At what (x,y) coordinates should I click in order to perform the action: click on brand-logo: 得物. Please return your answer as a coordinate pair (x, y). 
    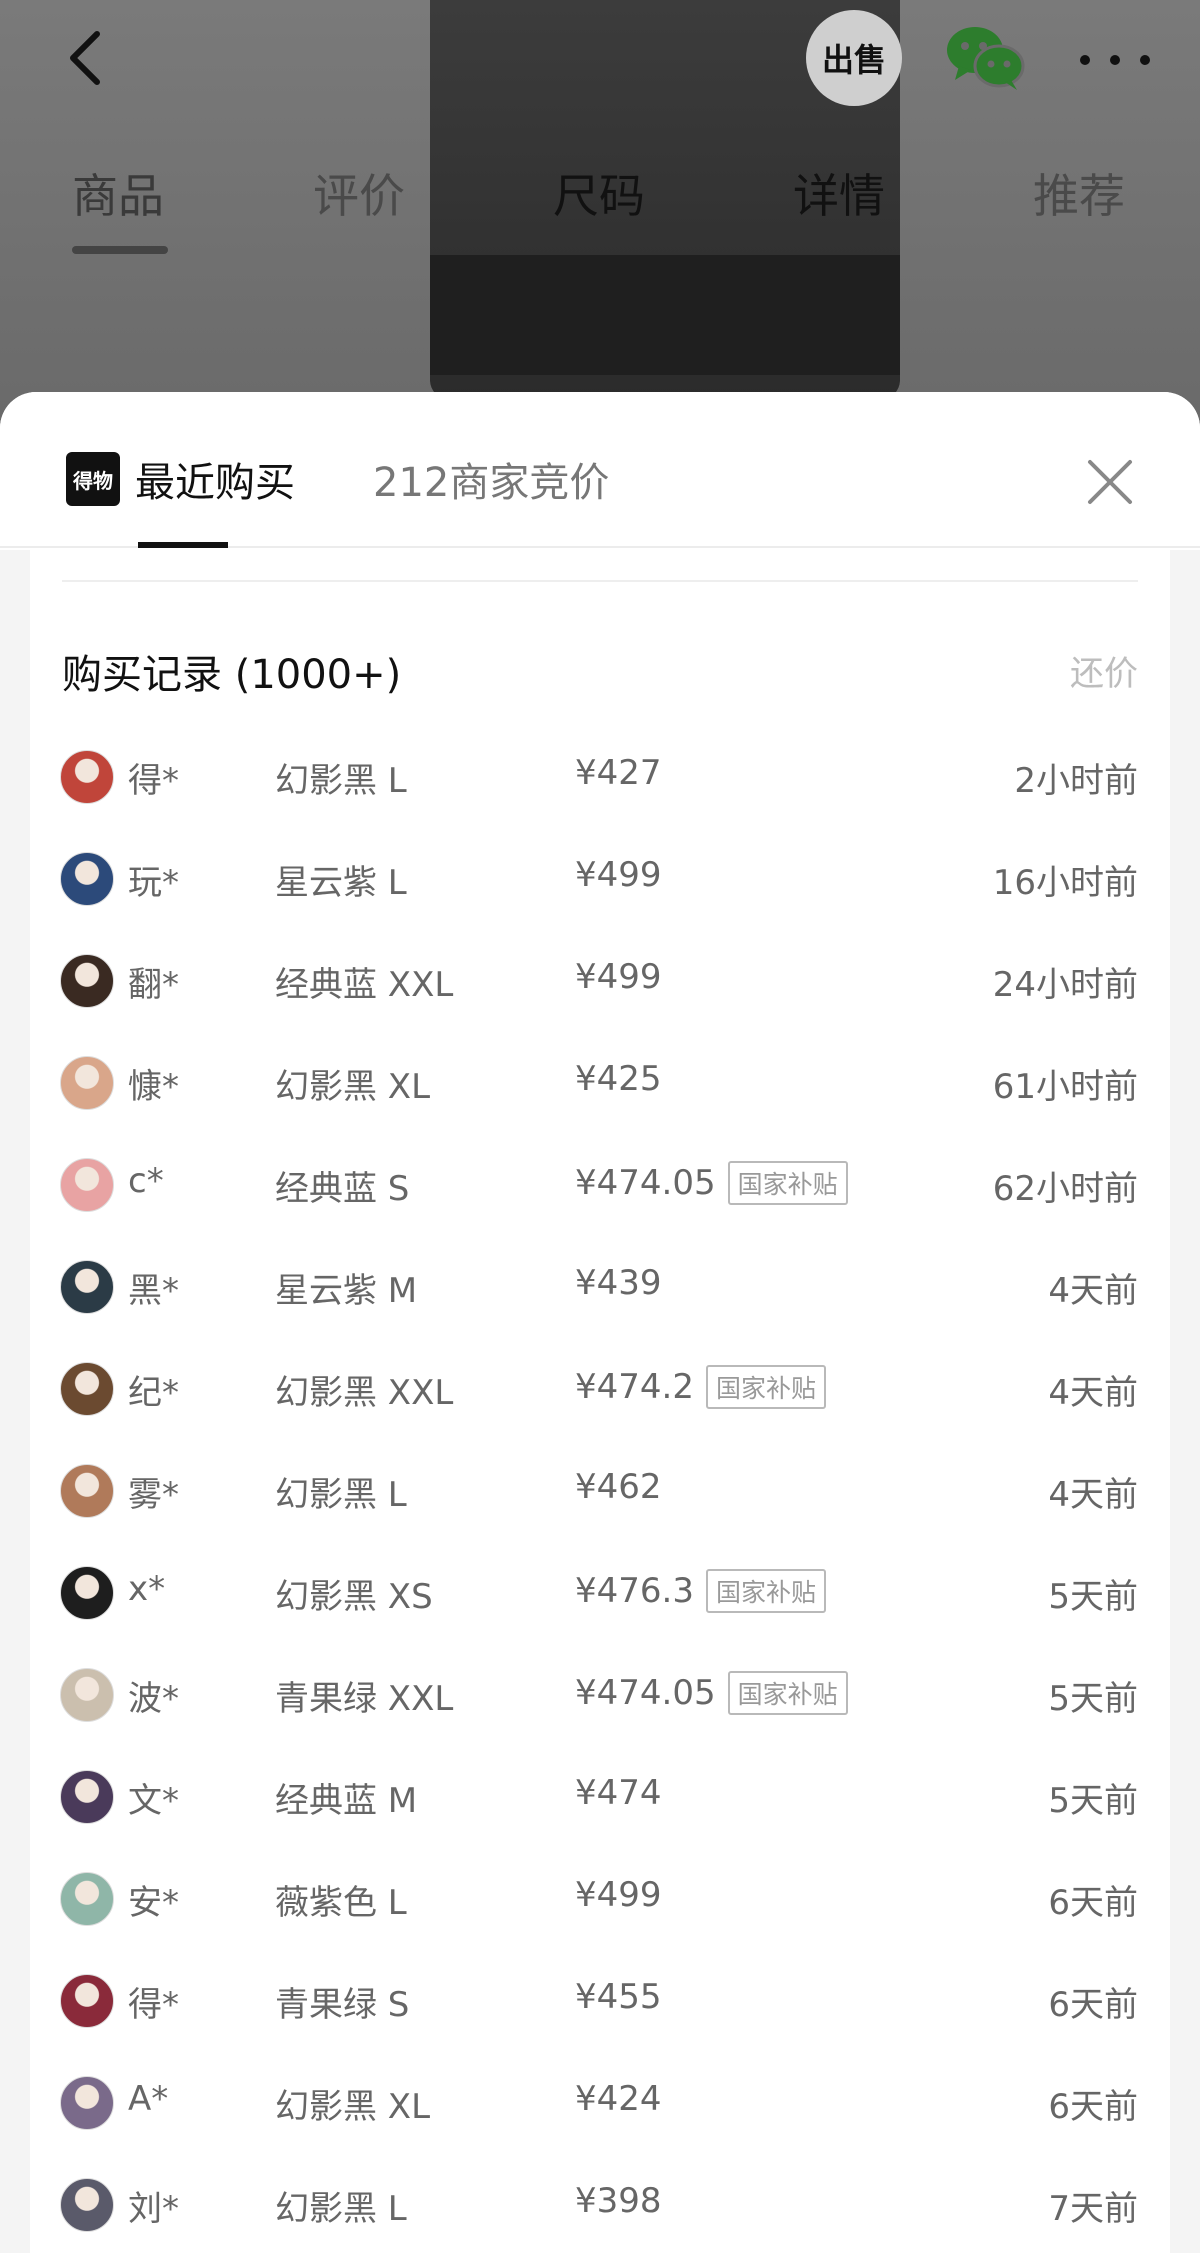
    Looking at the image, I should click on (93, 479).